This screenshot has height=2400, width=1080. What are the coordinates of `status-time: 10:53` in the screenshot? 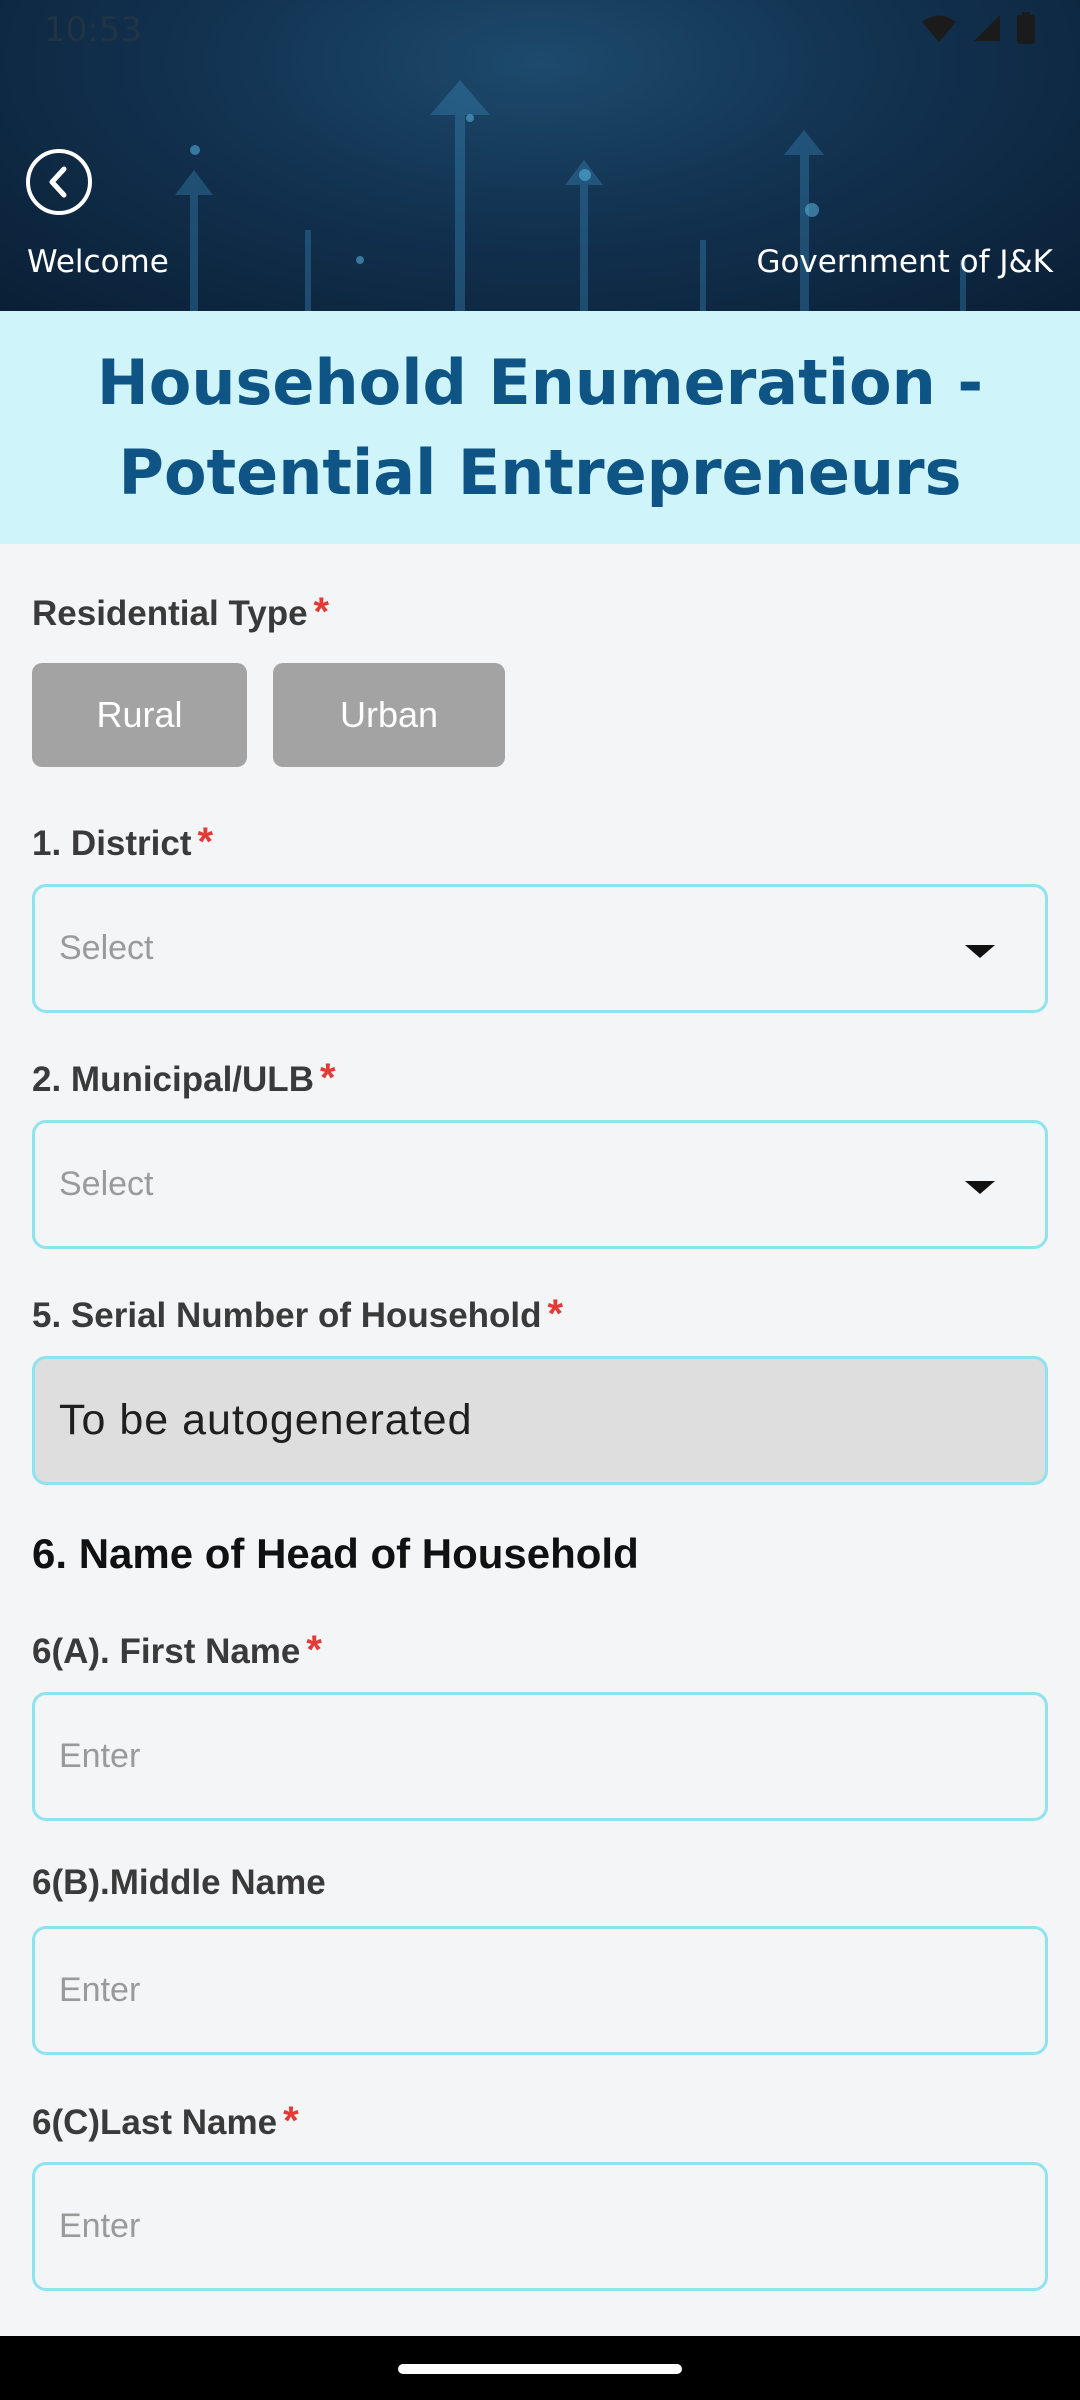 It's located at (93, 30).